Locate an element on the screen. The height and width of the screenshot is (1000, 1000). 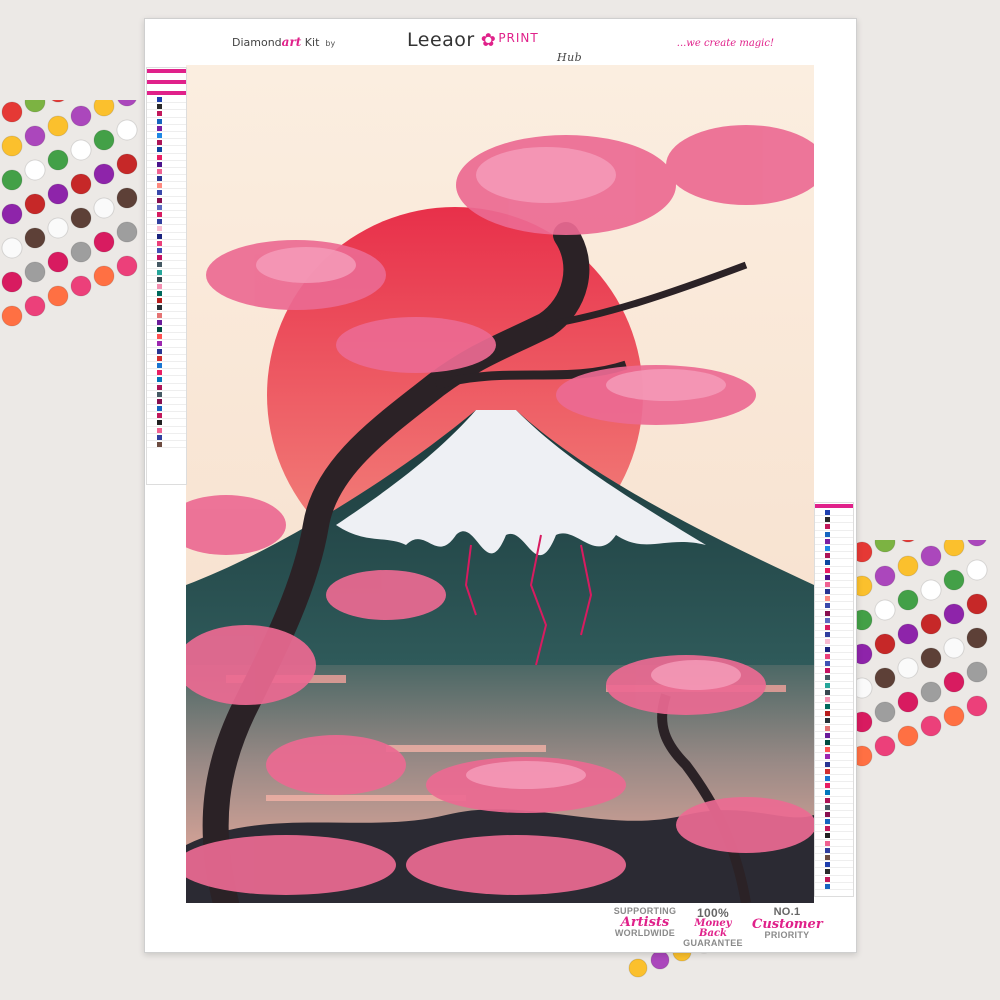
brand-hub: Hub is located at coordinates (570, 57).